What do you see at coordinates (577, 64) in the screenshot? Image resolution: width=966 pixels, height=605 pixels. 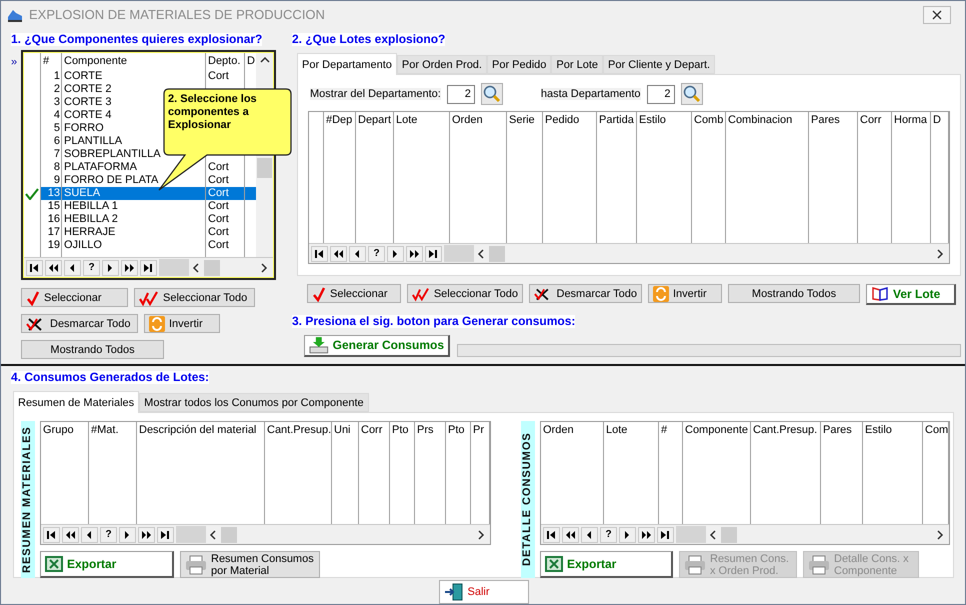 I see `tab: Por Lote` at bounding box center [577, 64].